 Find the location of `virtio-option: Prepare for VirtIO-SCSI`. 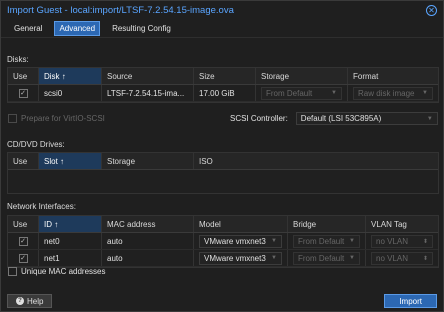

virtio-option: Prepare for VirtIO-SCSI is located at coordinates (56, 118).